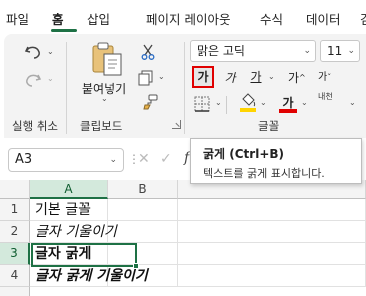 The width and height of the screenshot is (366, 296). Describe the element at coordinates (271, 18) in the screenshot. I see `tab-formulas: 수식` at that location.